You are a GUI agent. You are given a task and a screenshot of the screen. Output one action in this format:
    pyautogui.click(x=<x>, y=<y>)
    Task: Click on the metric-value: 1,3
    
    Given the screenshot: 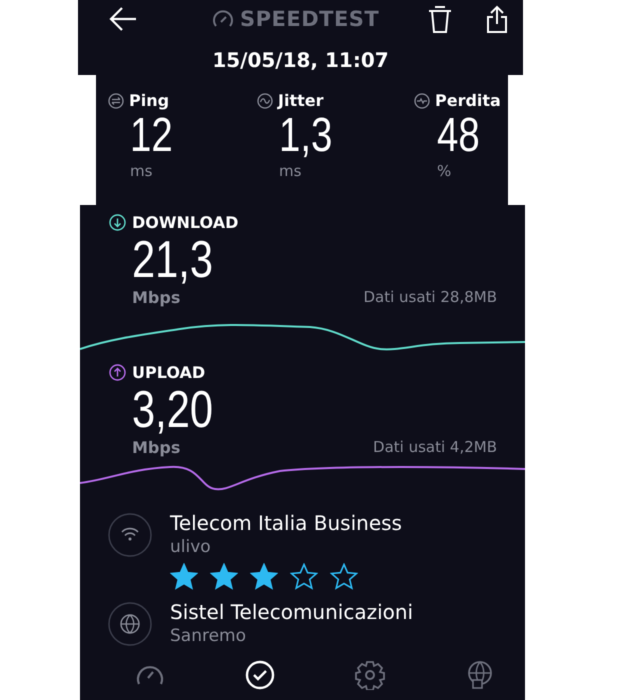 What is the action you would take?
    pyautogui.click(x=306, y=136)
    